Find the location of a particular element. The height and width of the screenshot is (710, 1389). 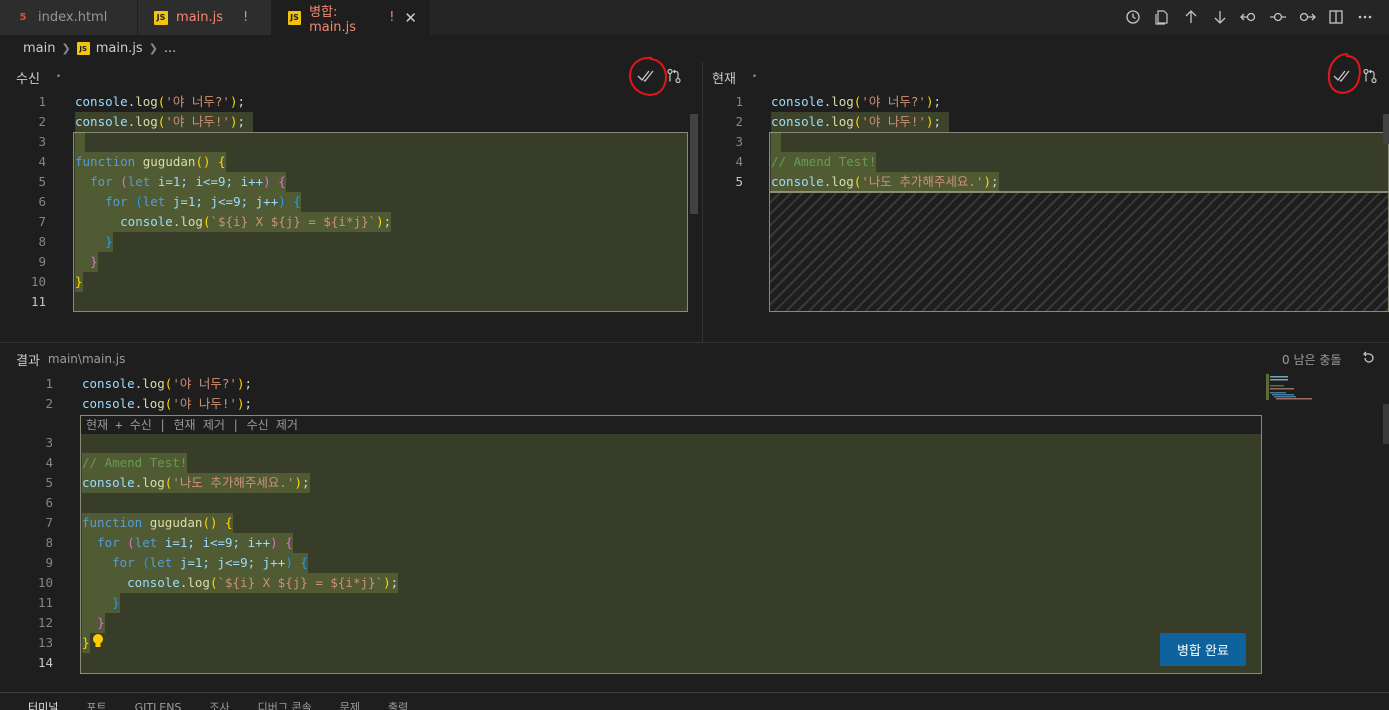

tab-gitlens: GITLENS is located at coordinates (158, 701).